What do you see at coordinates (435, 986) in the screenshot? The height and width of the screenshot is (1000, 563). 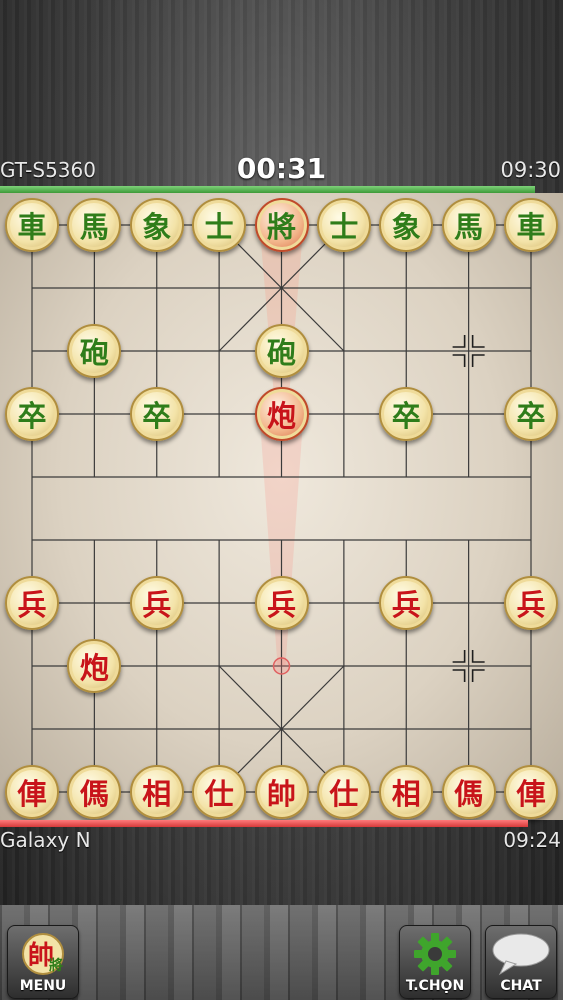 I see `options-button-label: T.CHỌN` at bounding box center [435, 986].